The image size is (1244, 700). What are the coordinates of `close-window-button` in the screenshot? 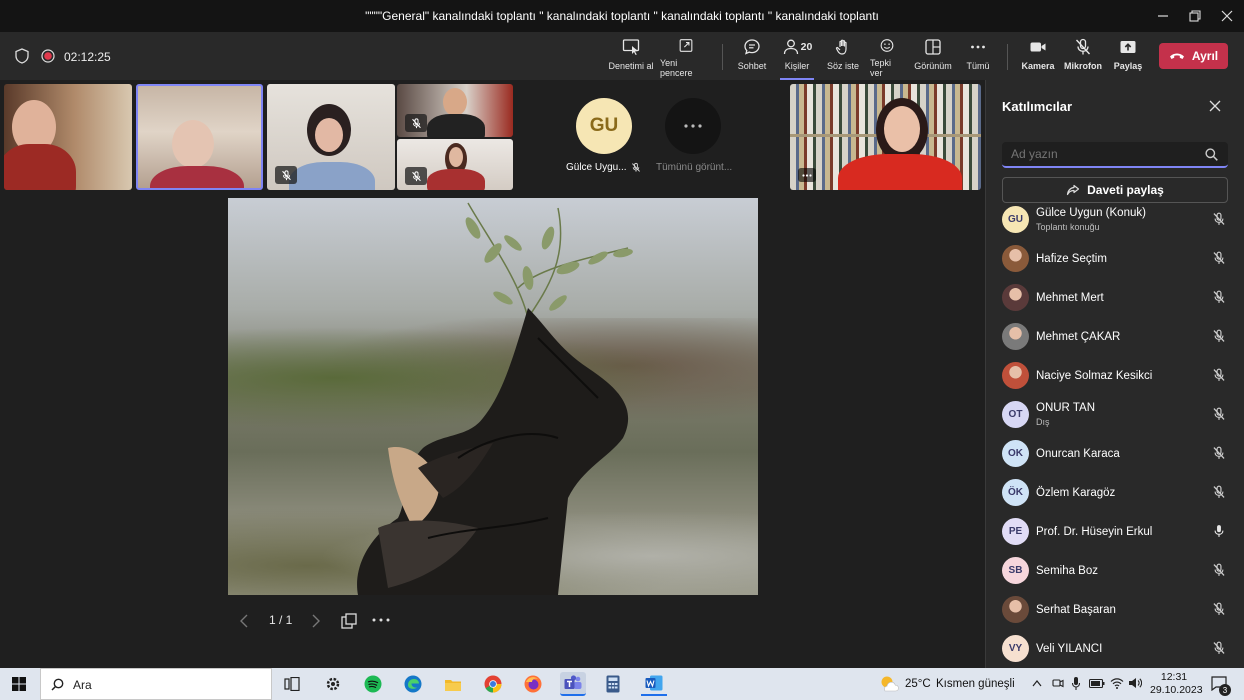 It's located at (1227, 16).